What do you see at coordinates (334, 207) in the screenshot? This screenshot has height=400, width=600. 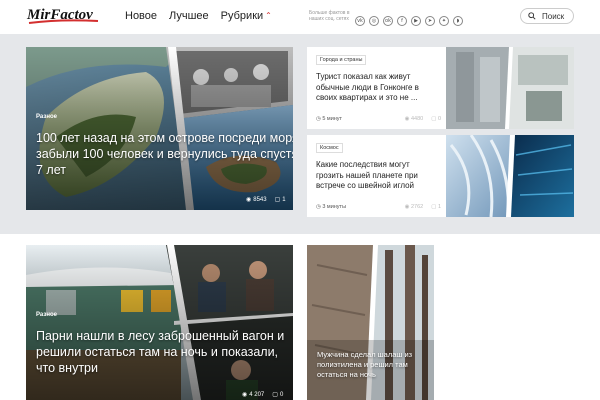 I see `read-time-value: 3 минуты` at bounding box center [334, 207].